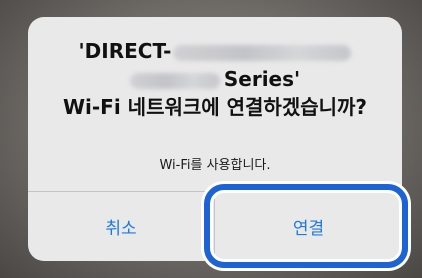 The width and height of the screenshot is (422, 278). Describe the element at coordinates (121, 226) in the screenshot. I see `cancel-button: 취소` at that location.